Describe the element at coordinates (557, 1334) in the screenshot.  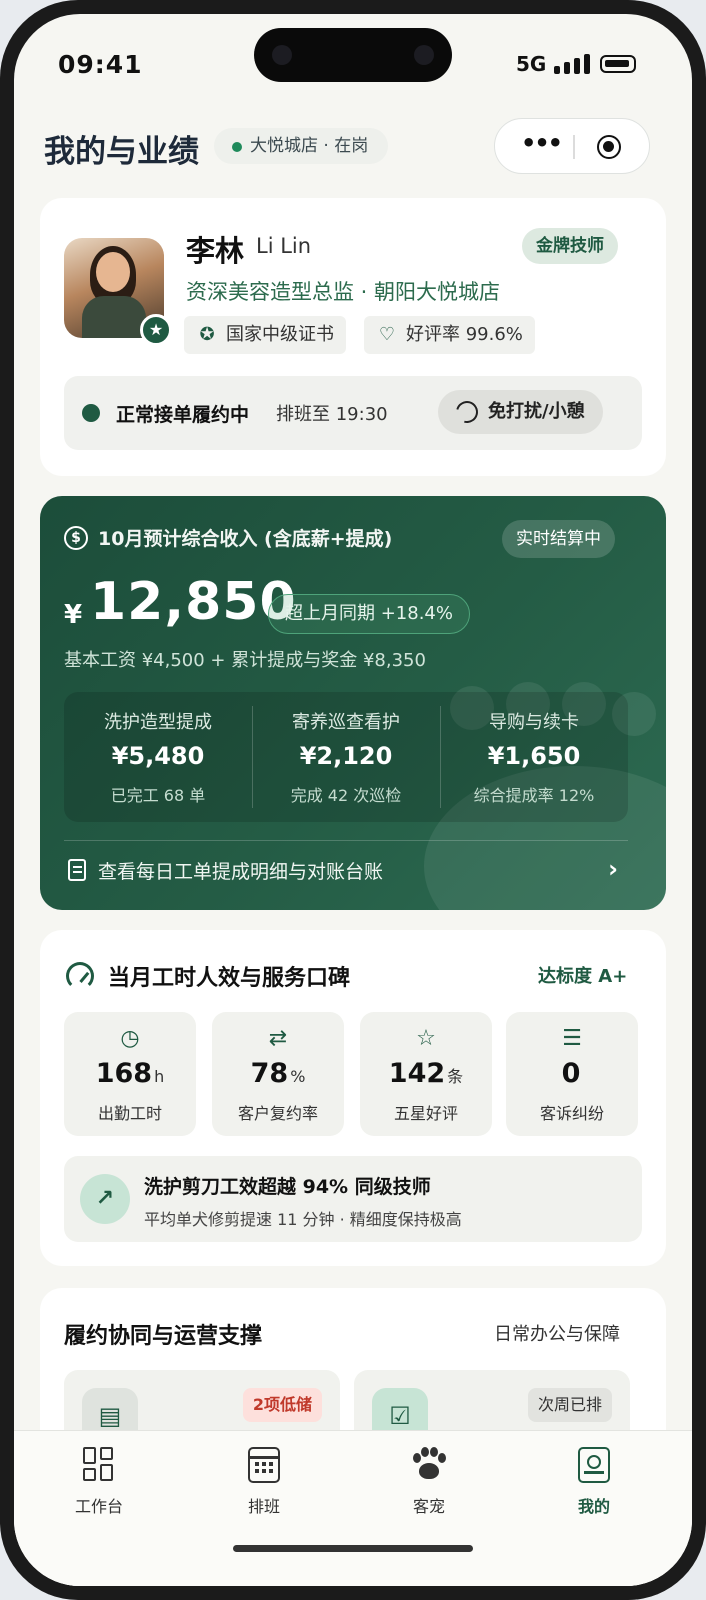
I see `operations-sub: 日常办公与保障` at that location.